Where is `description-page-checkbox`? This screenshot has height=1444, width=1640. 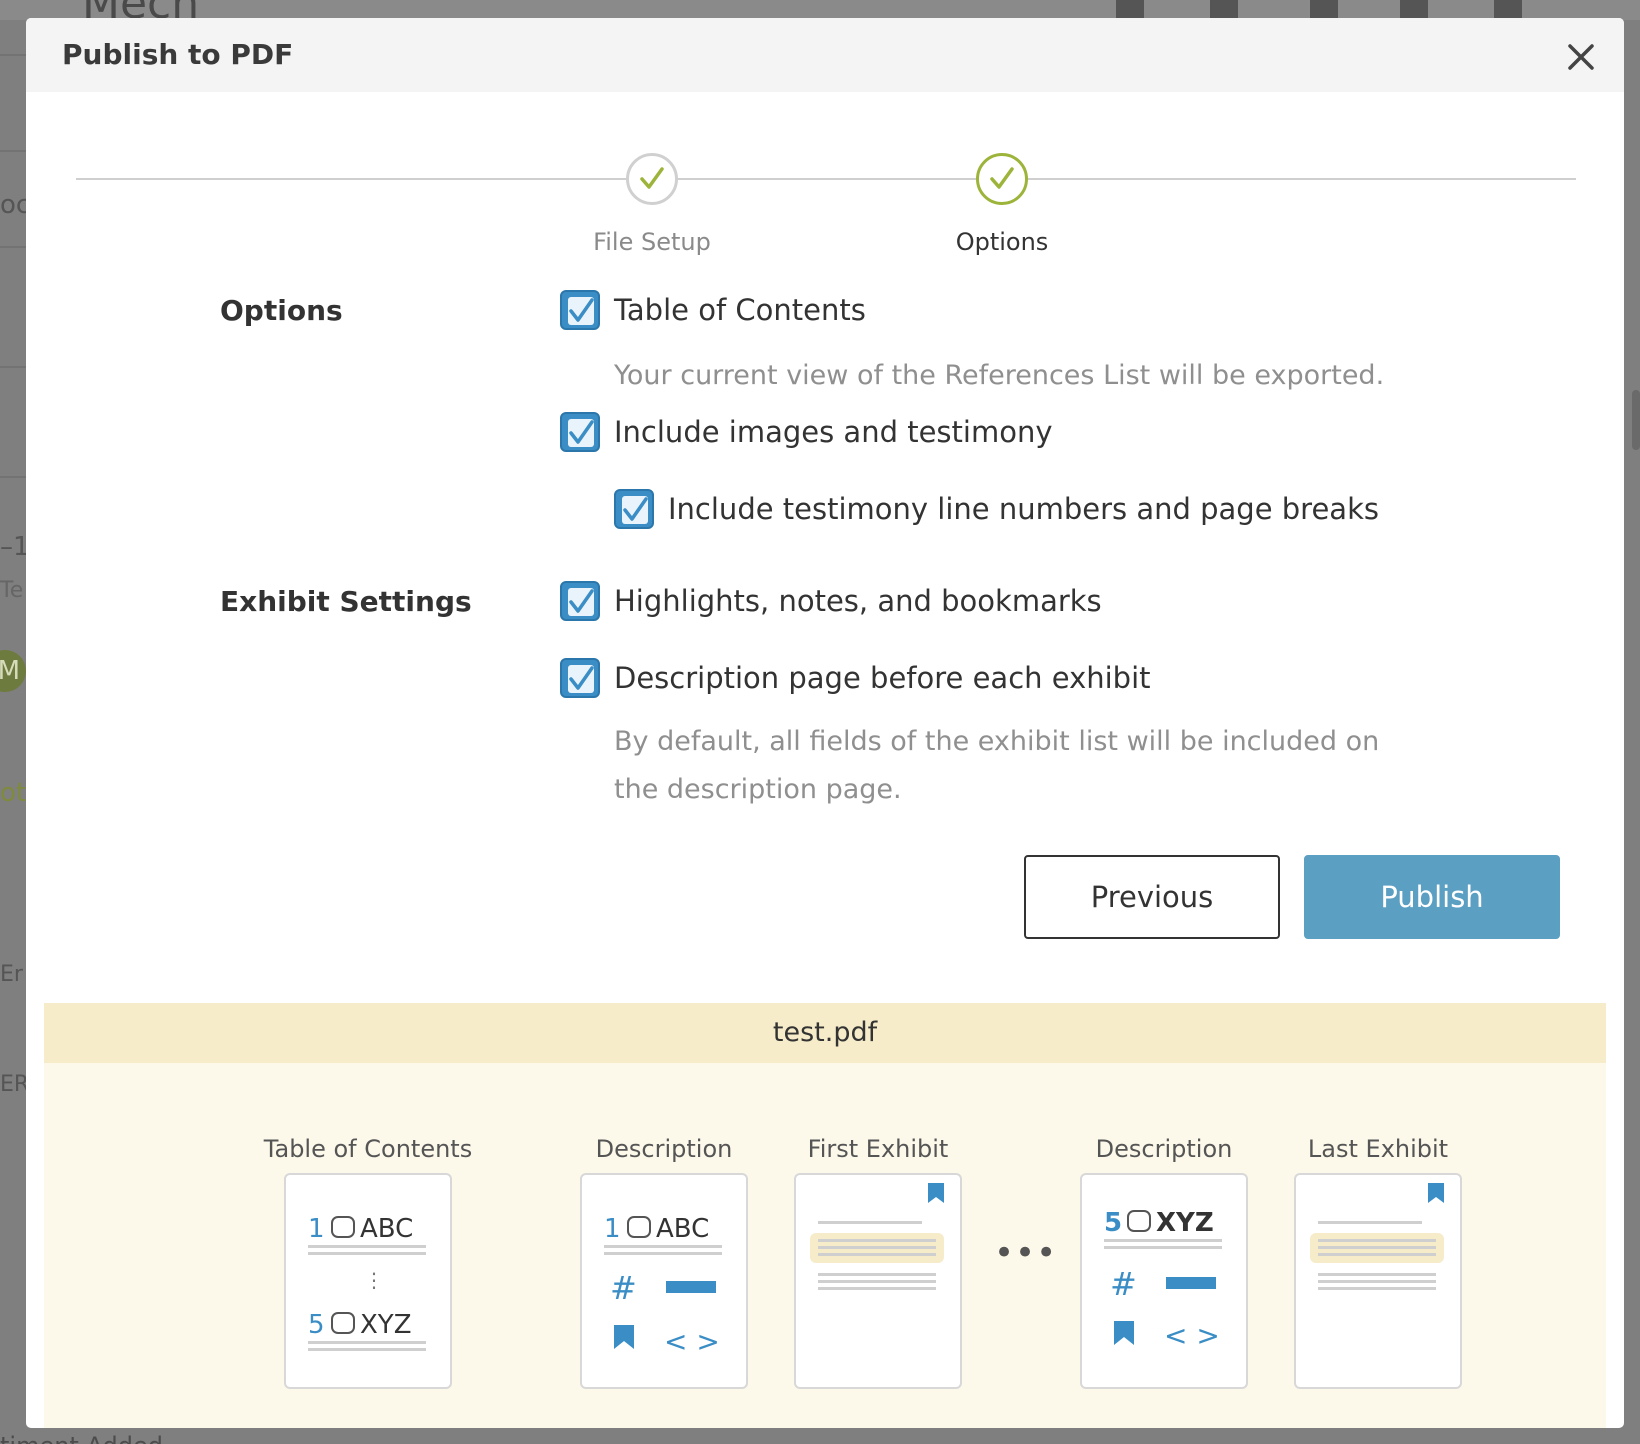
description-page-checkbox is located at coordinates (580, 678).